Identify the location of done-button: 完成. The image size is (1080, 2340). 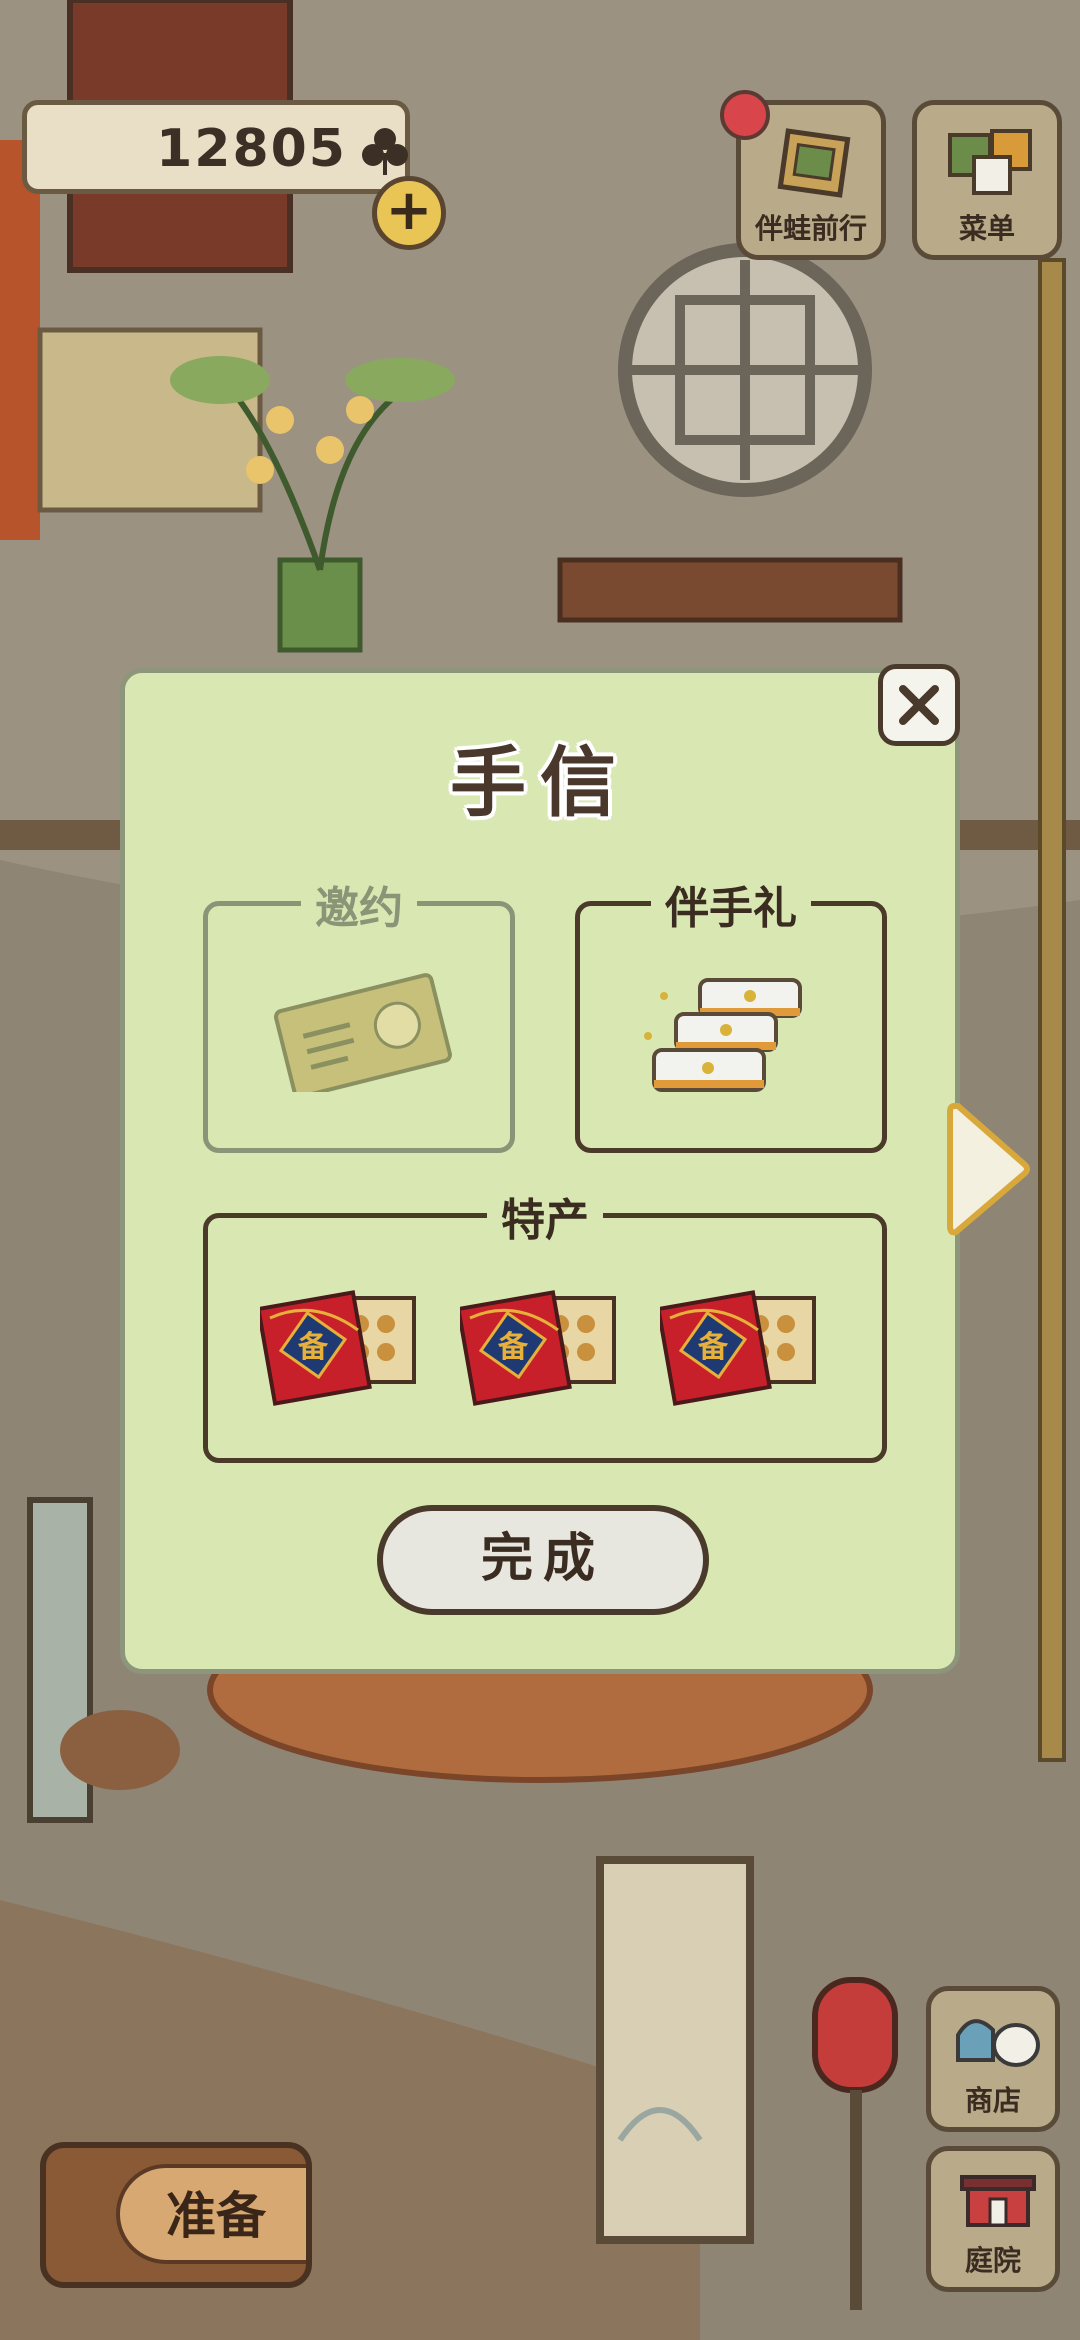
(543, 1560).